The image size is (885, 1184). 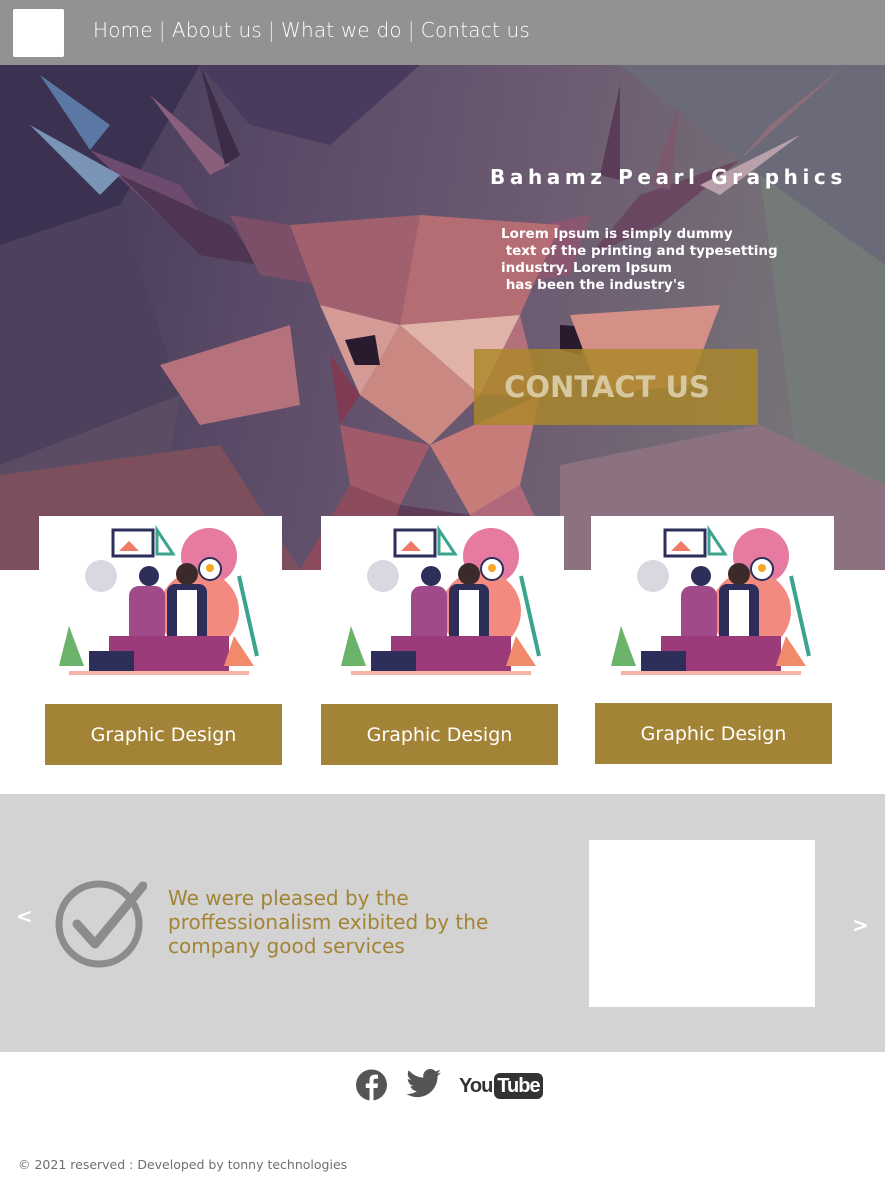 What do you see at coordinates (217, 30) in the screenshot?
I see `nav-about-link: About us` at bounding box center [217, 30].